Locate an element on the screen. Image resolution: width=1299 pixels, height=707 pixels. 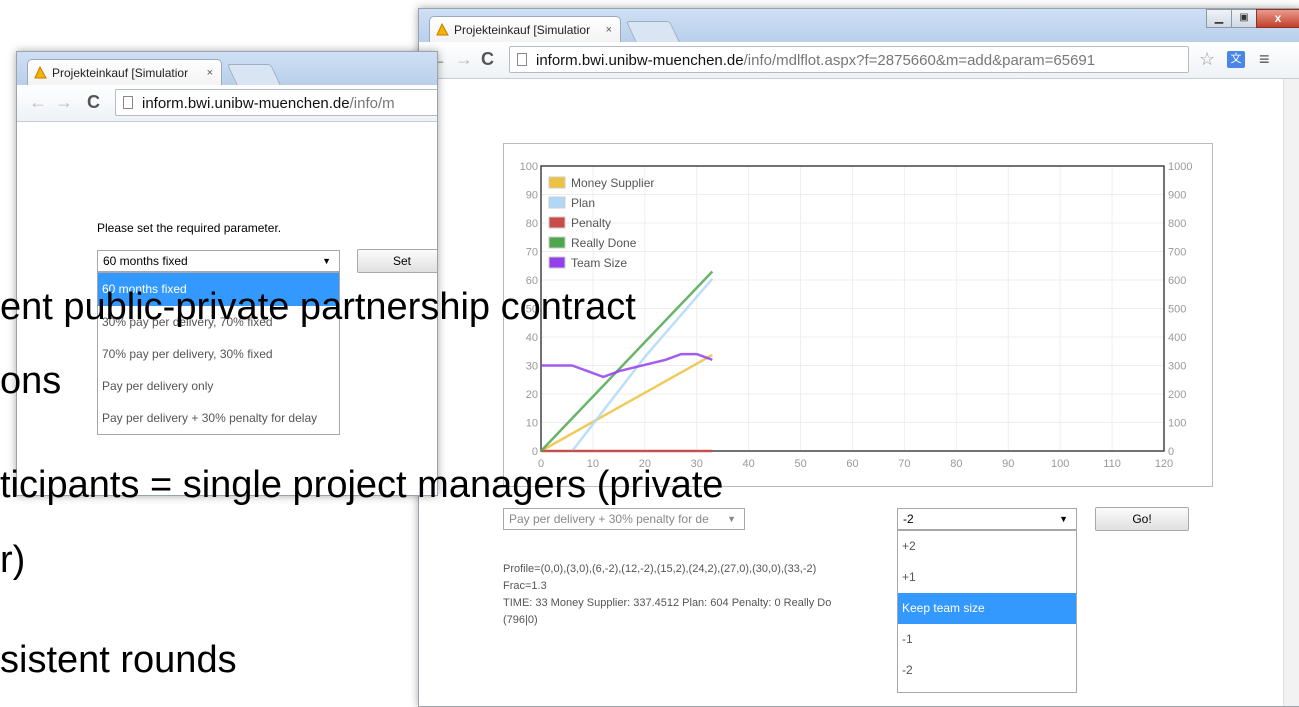
y-right-tick-label: 700 is located at coordinates (1177, 253).